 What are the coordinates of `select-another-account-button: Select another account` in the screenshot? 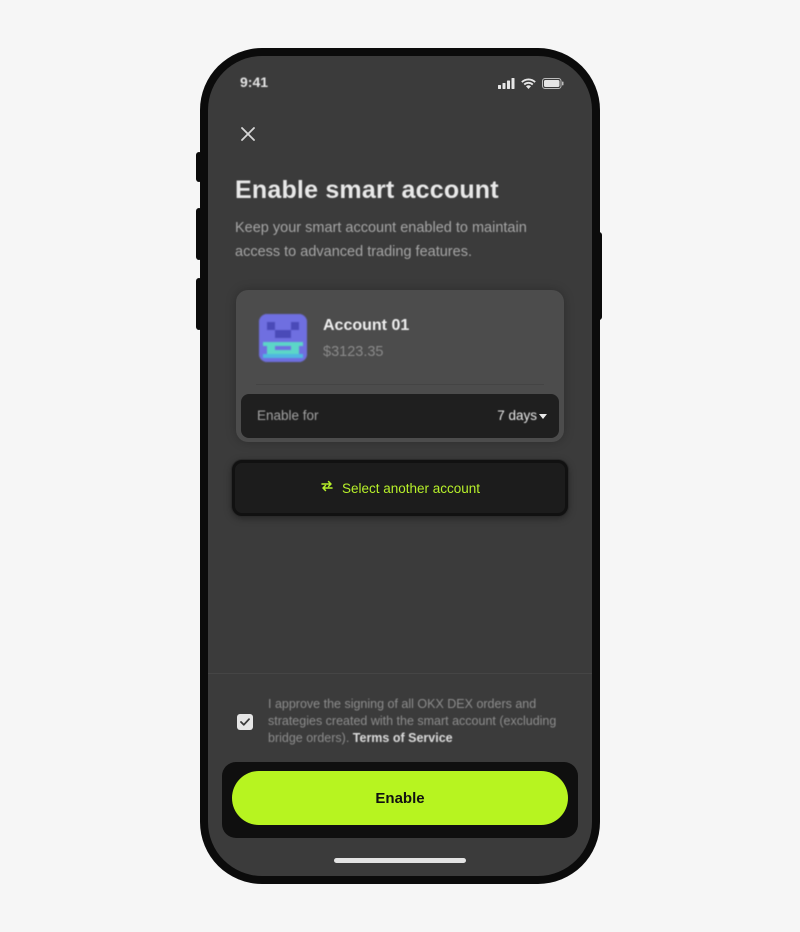 It's located at (400, 488).